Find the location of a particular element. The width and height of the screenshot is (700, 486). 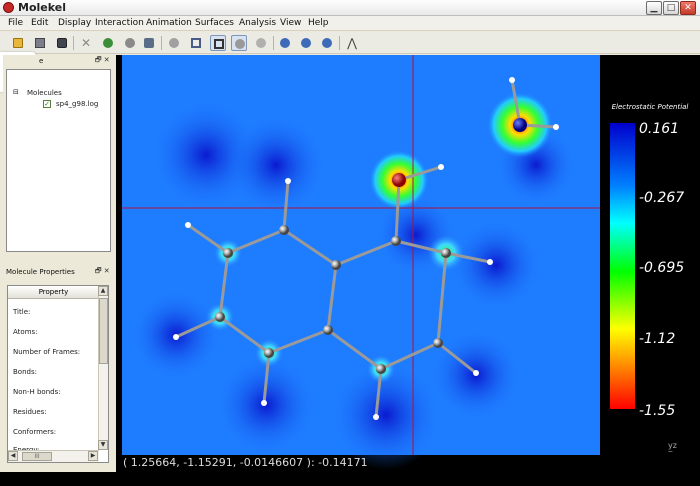

property-bonds: Bonds: is located at coordinates (25, 372).